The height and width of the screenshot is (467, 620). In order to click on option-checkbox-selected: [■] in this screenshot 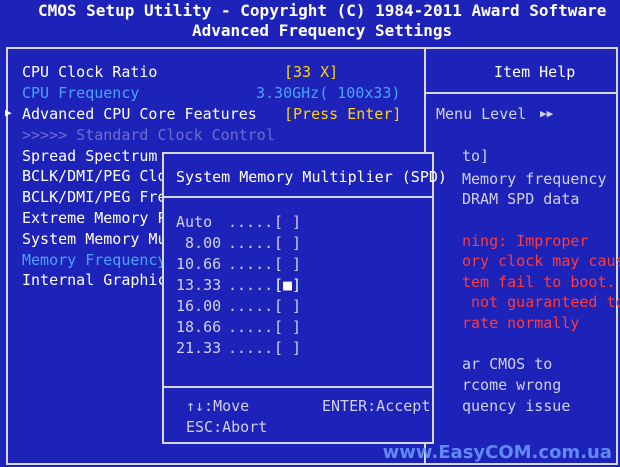, I will do `click(287, 285)`.